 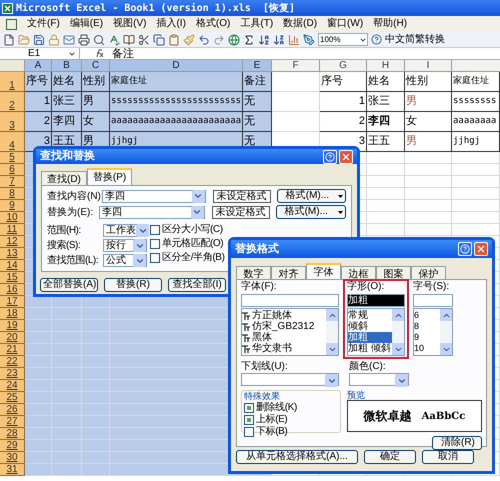 I want to click on field-label: 字形(O):, so click(x=366, y=287).